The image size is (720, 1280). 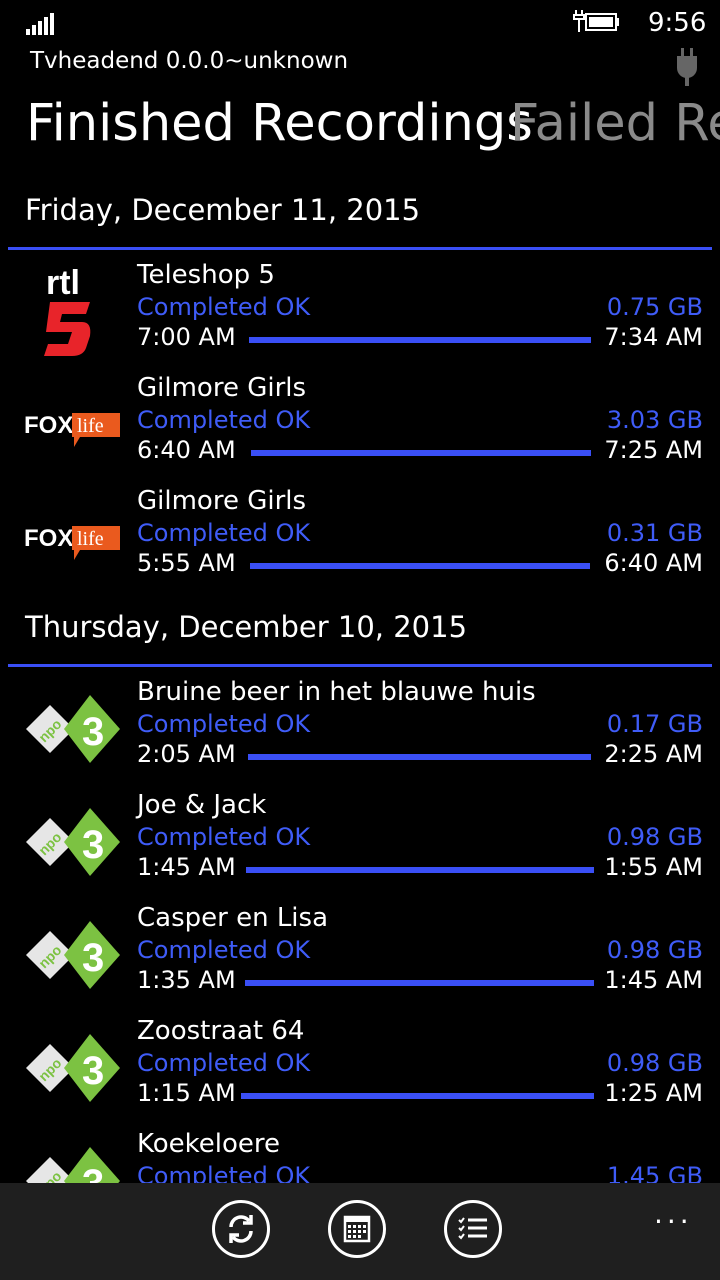 I want to click on recording-start-time: 6:40 AM, so click(x=186, y=450).